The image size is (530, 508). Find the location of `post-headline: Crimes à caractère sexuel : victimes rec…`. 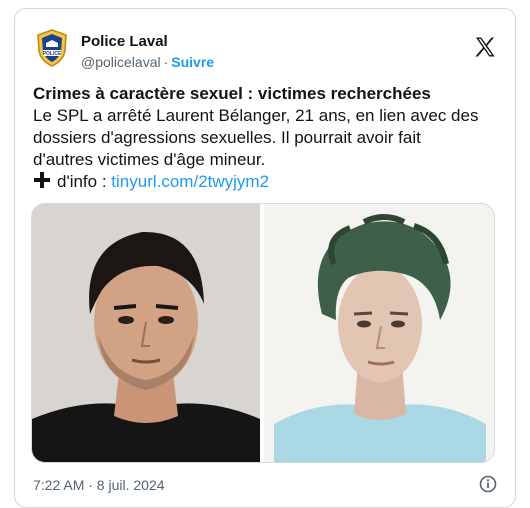

post-headline: Crimes à caractère sexuel : victimes rec… is located at coordinates (232, 93).